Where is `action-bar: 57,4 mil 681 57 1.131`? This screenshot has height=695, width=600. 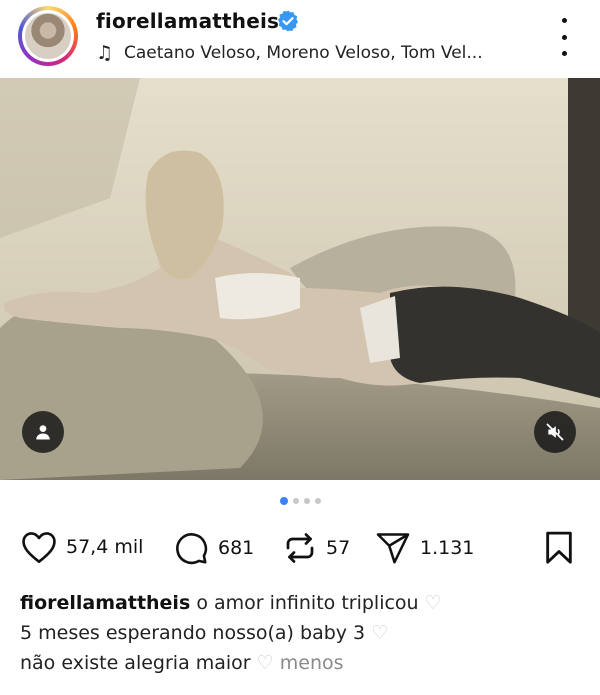 action-bar: 57,4 mil 681 57 1.131 is located at coordinates (300, 551).